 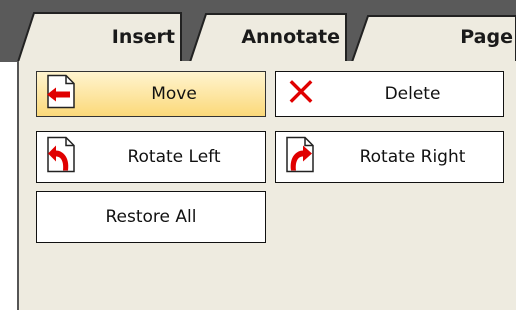 I want to click on tab-insert-label: Insert, so click(x=143, y=37).